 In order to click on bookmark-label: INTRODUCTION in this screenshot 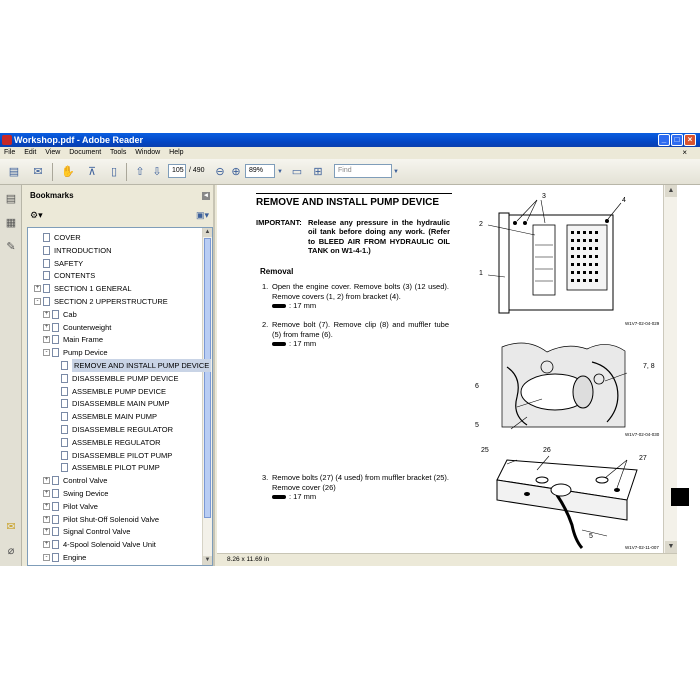, I will do `click(83, 250)`.